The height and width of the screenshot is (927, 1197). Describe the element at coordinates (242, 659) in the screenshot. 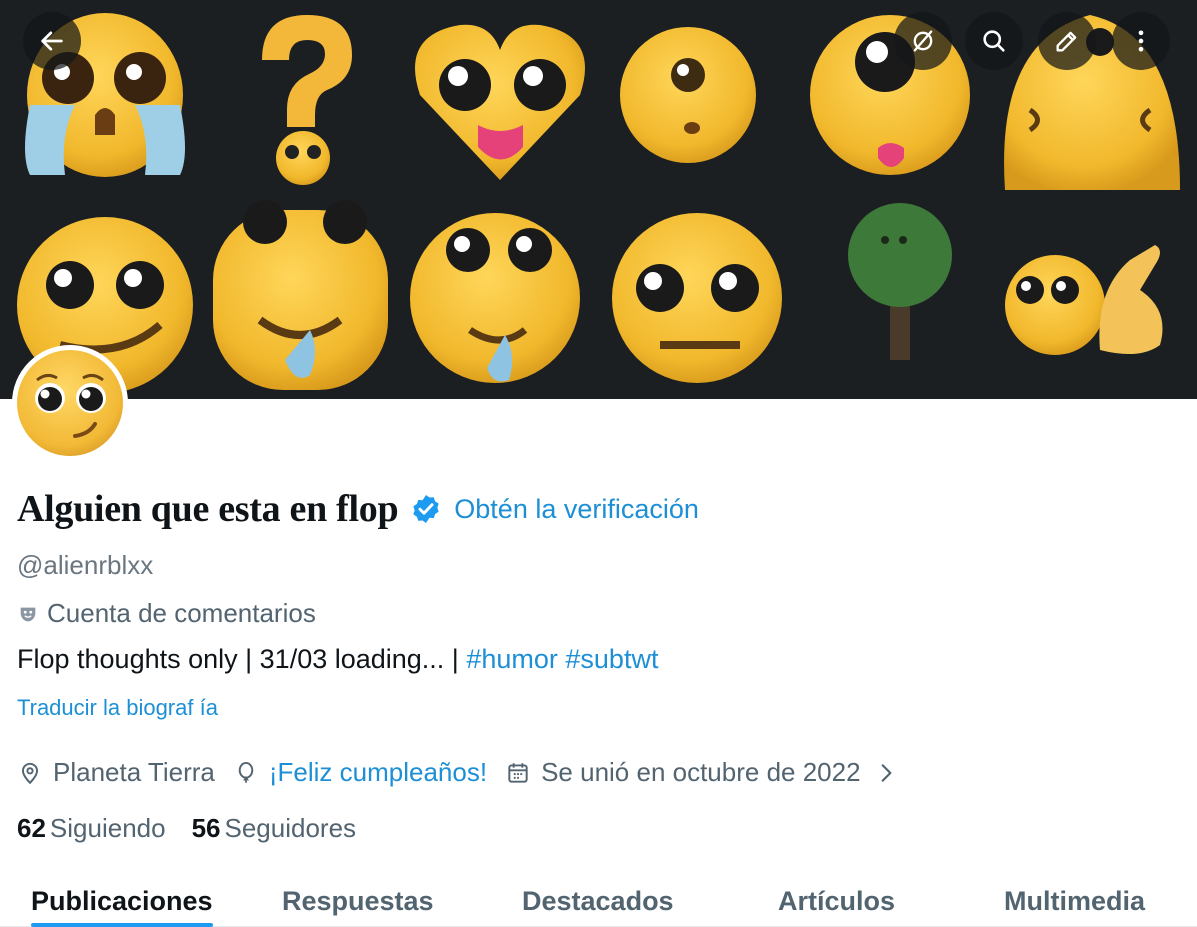

I see `bio-text: Flop thoughts only | 31/03 loading... |` at that location.